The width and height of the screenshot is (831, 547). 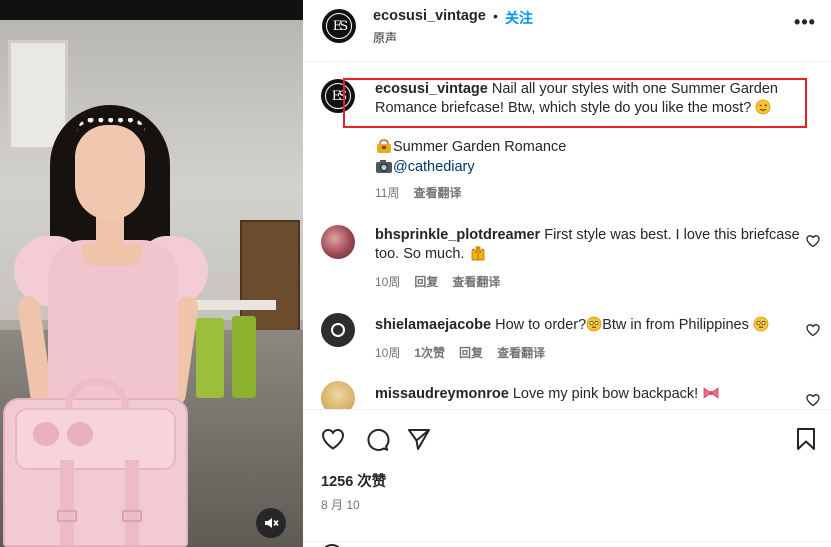 What do you see at coordinates (587, 147) in the screenshot?
I see `product-line: Summer Garden Romance` at bounding box center [587, 147].